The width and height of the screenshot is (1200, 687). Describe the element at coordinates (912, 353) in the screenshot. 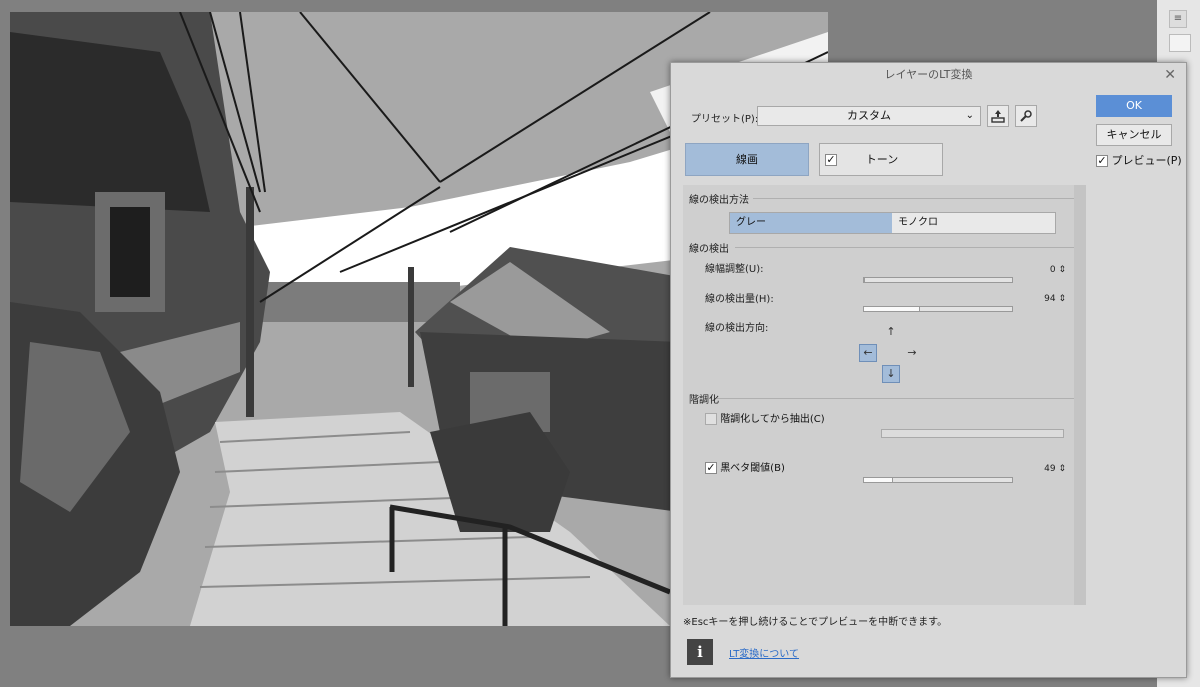

I see `arrow-right-icon: →` at that location.